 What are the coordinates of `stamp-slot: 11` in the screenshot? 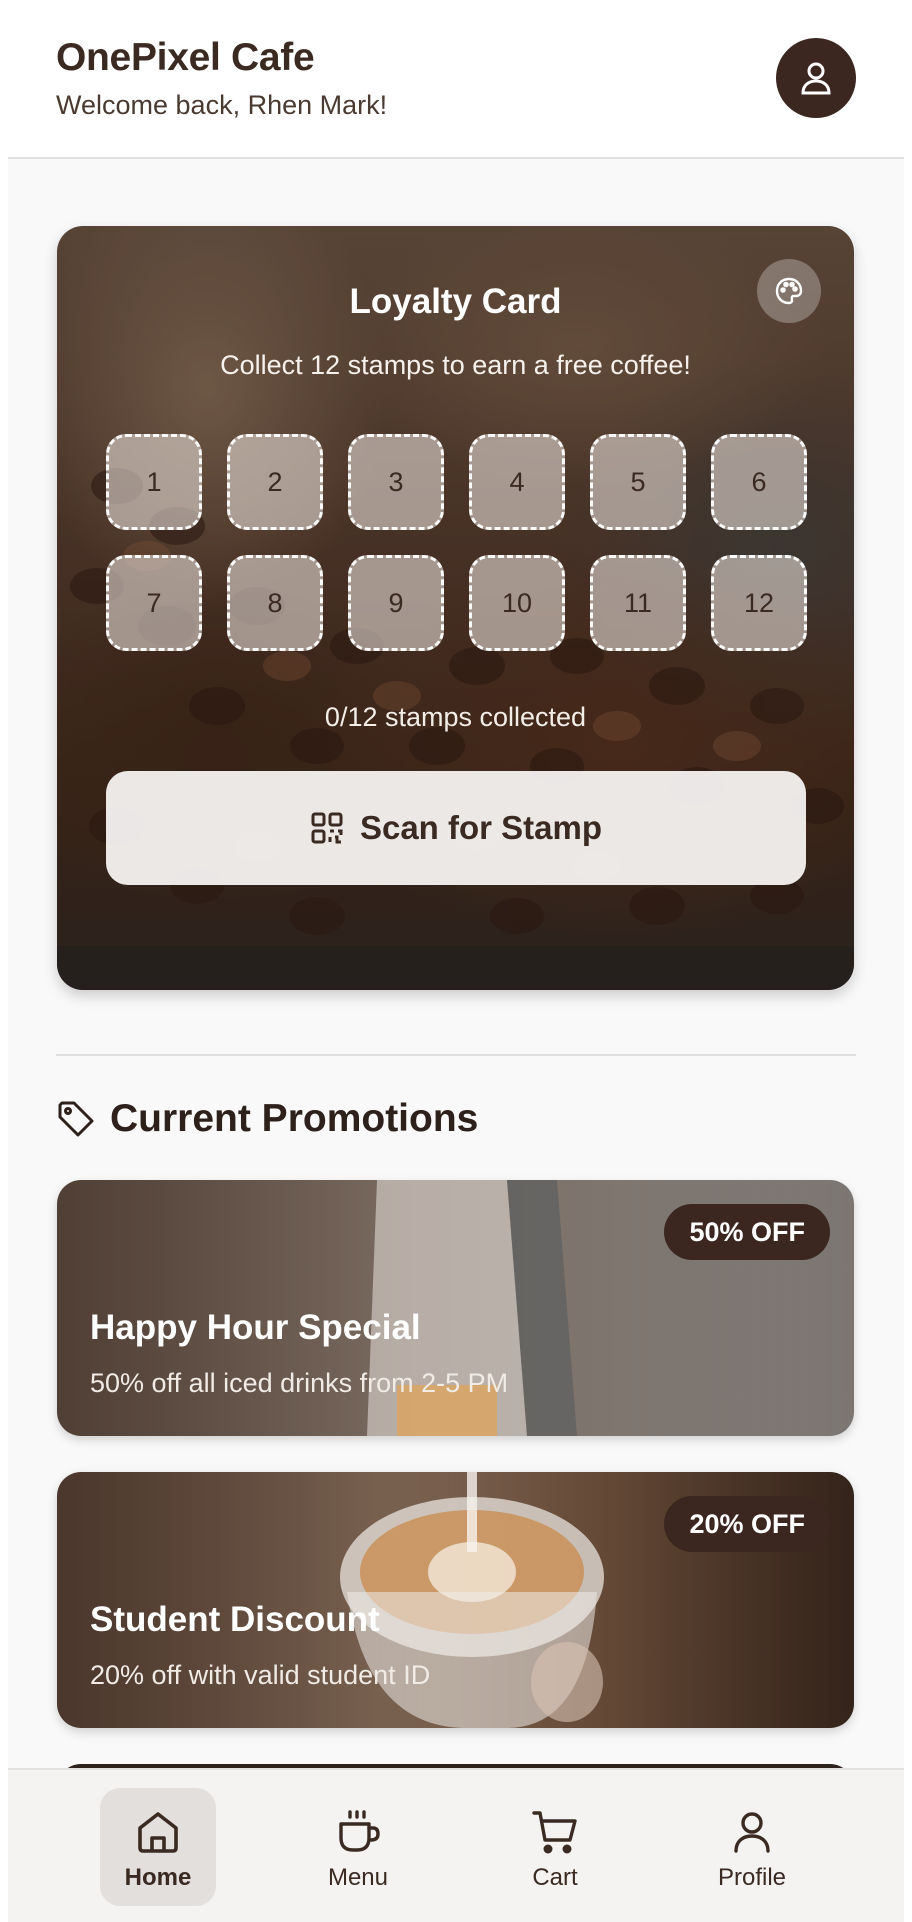 It's located at (638, 603).